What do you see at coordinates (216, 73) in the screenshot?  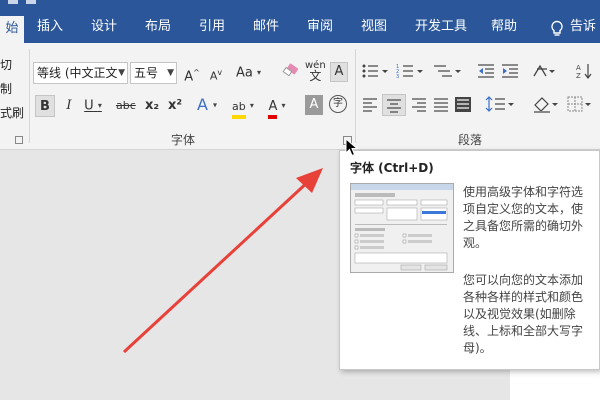 I see `shrink-font-button: Av` at bounding box center [216, 73].